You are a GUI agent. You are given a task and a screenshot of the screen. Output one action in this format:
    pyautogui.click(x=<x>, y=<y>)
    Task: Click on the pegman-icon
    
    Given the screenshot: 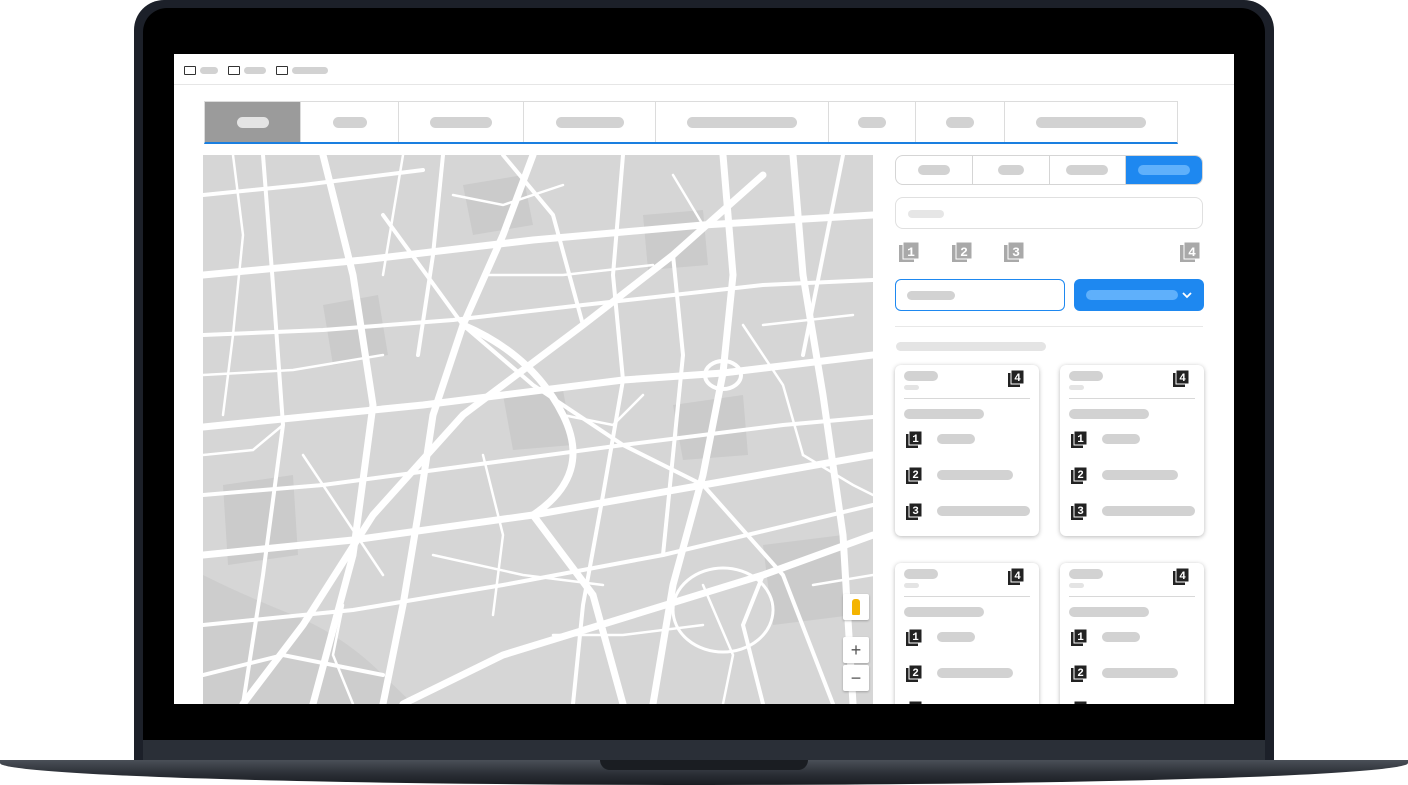 What is the action you would take?
    pyautogui.click(x=856, y=607)
    